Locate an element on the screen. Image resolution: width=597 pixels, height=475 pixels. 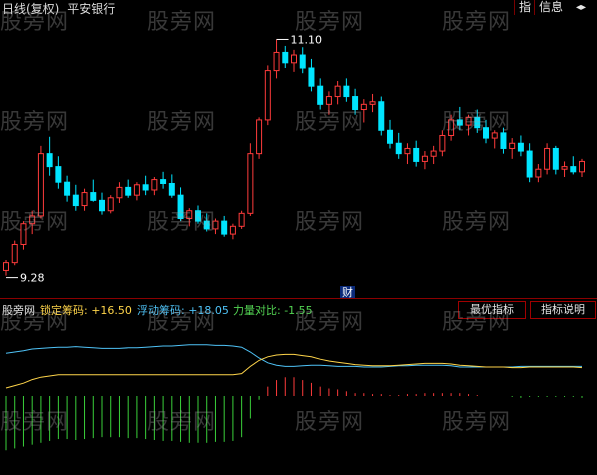
float-chip-line is located at coordinates (293, 356).